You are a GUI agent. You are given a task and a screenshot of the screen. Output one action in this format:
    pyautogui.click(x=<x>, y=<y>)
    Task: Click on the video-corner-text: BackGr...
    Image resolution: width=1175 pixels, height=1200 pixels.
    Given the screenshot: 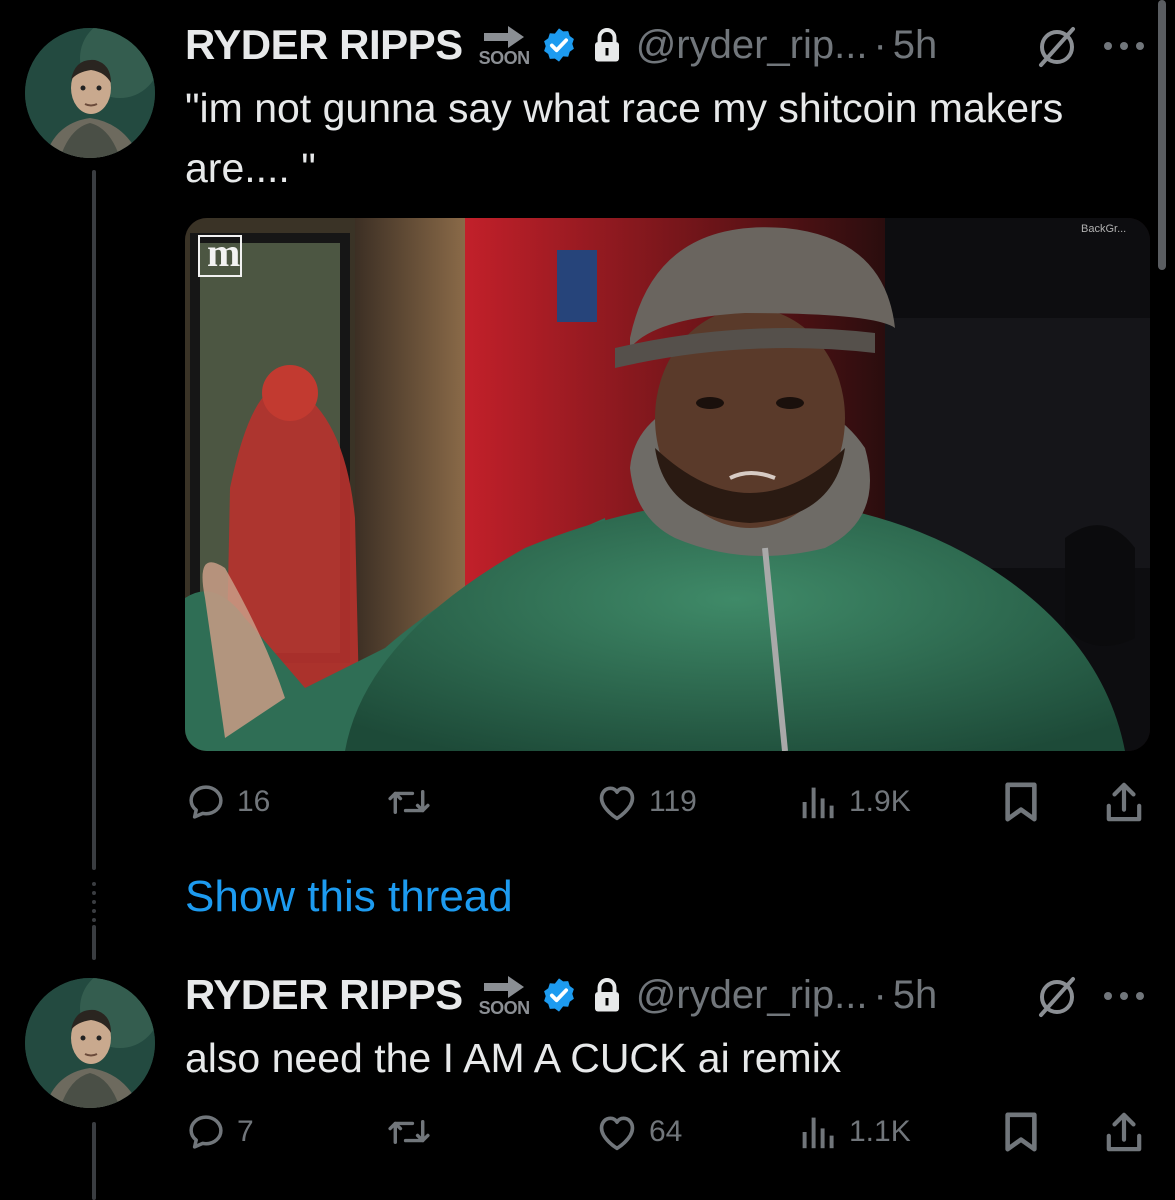 What is the action you would take?
    pyautogui.click(x=1103, y=229)
    